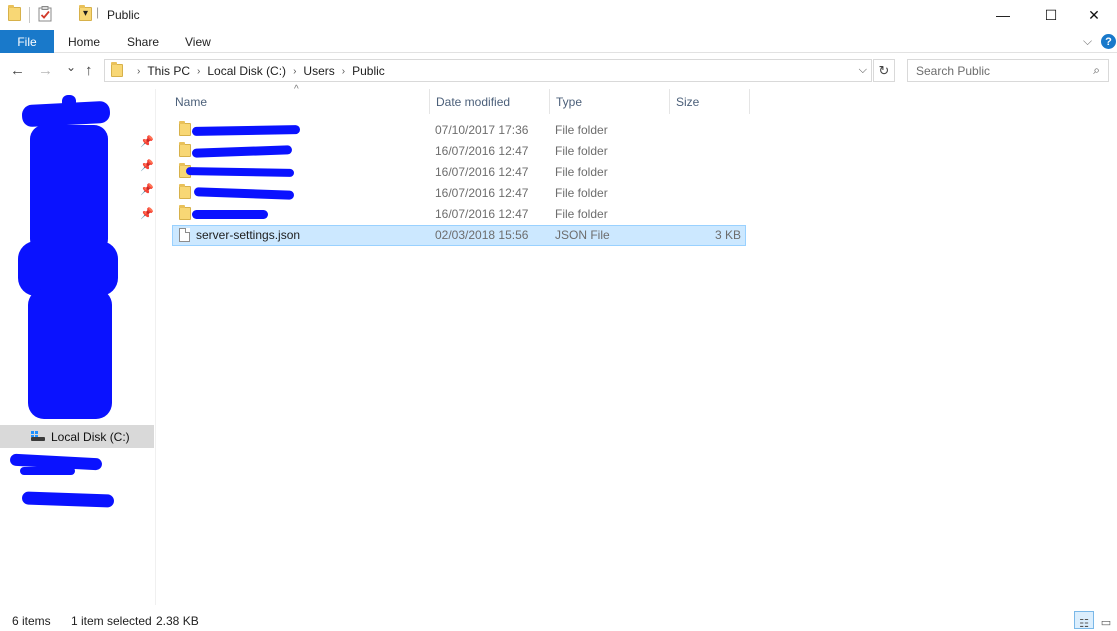 The width and height of the screenshot is (1117, 631). Describe the element at coordinates (558, 620) in the screenshot. I see `status-bar: 6 items 1 item selected 2.38 KB ☷ ▭` at that location.